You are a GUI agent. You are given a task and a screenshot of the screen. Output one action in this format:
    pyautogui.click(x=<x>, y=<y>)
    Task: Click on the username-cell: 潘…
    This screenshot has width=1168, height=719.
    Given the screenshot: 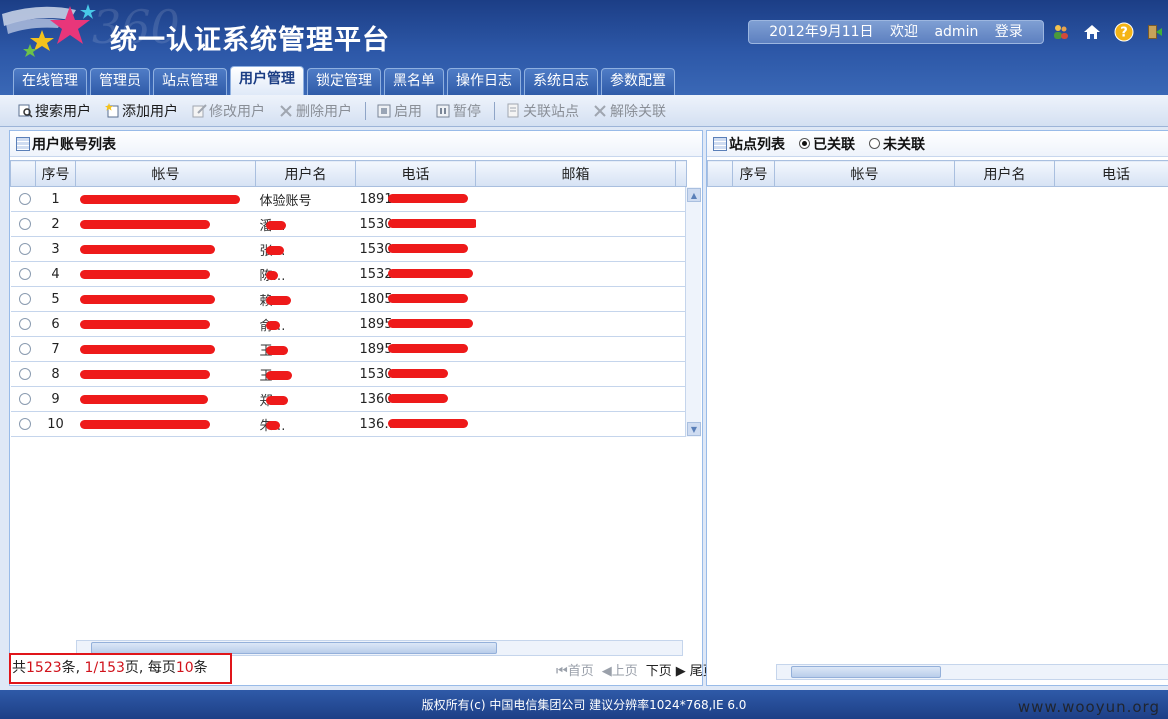 What is the action you would take?
    pyautogui.click(x=305, y=224)
    